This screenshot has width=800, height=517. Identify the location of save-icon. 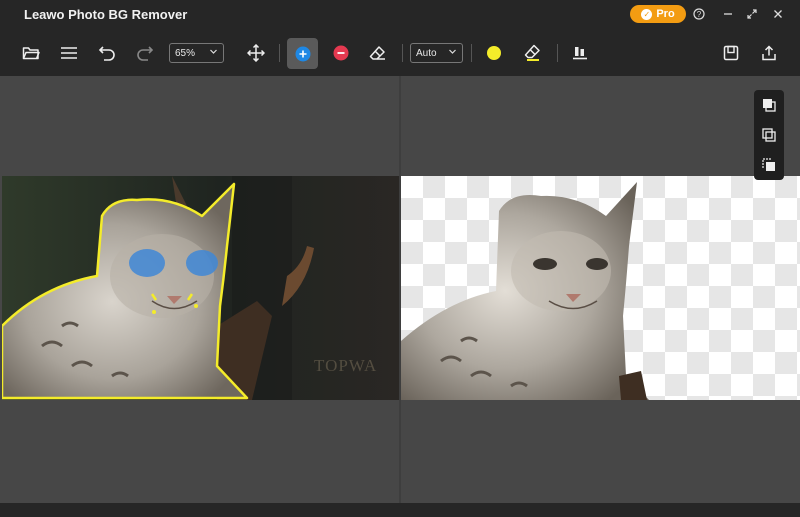
(731, 53).